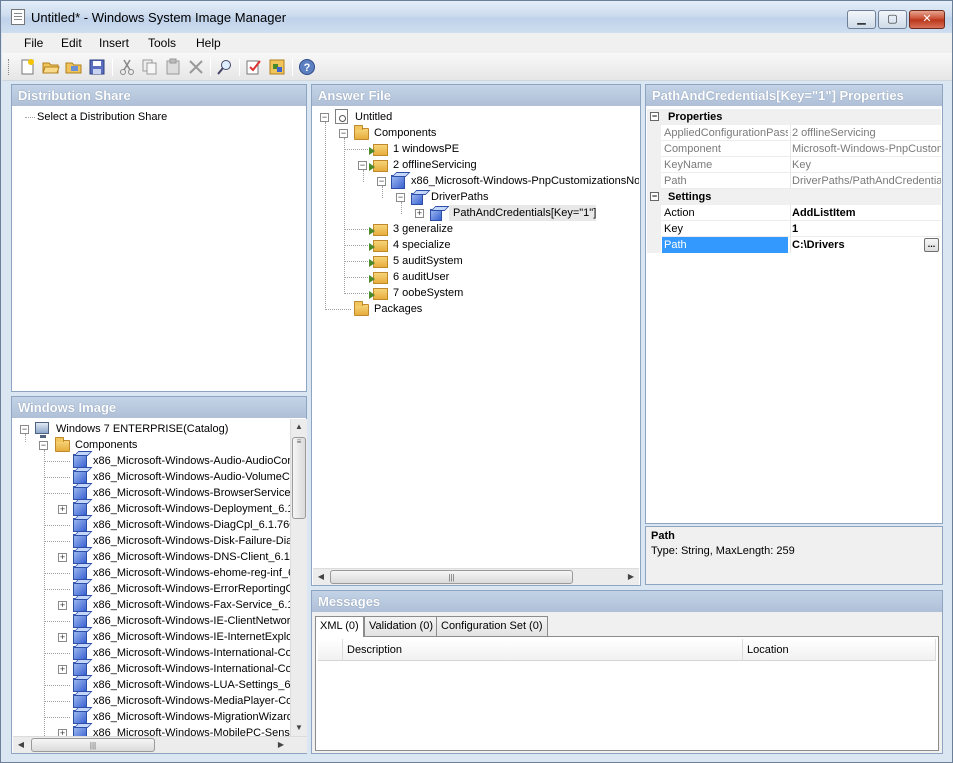 The width and height of the screenshot is (953, 763). I want to click on close-button: ✕, so click(927, 19).